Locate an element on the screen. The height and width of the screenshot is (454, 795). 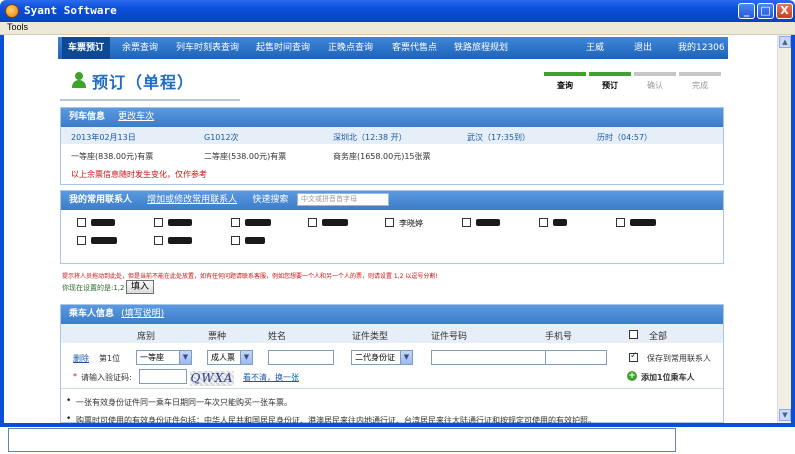
select-all-checkbox is located at coordinates (633, 334).